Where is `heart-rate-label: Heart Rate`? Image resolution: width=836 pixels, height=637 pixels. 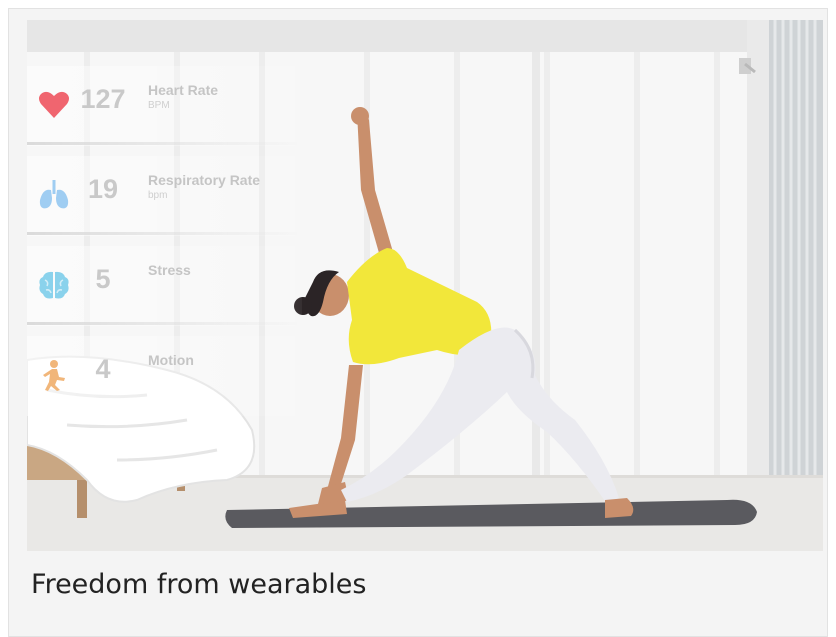 heart-rate-label: Heart Rate is located at coordinates (183, 90).